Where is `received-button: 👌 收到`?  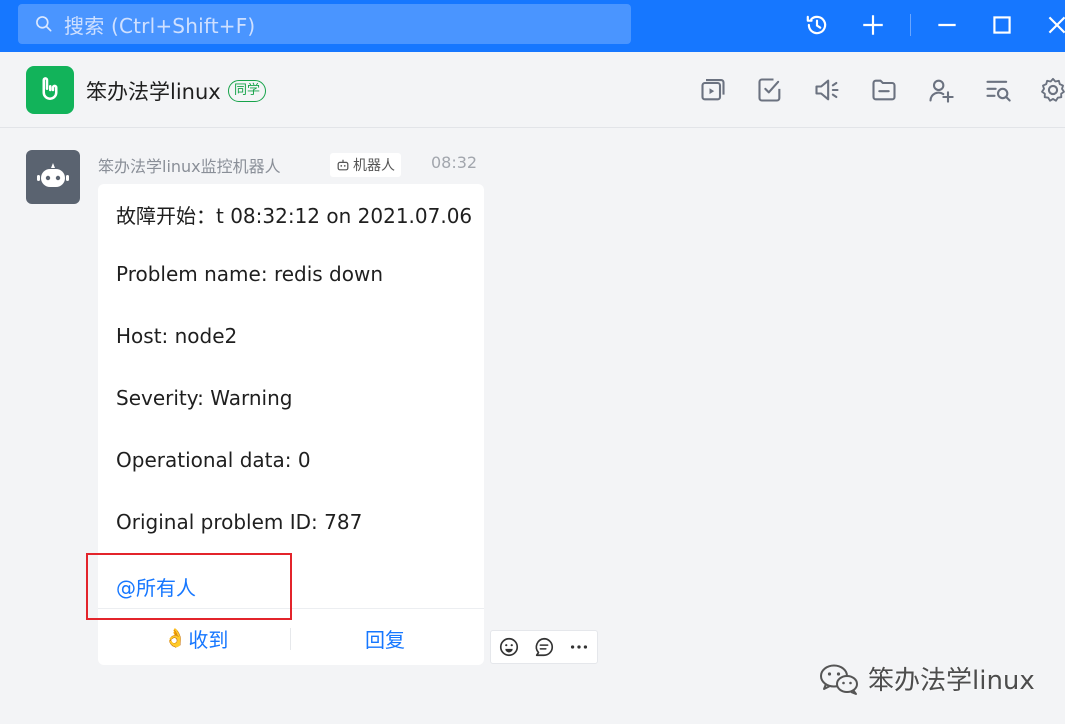
received-button: 👌 收到 is located at coordinates (196, 638).